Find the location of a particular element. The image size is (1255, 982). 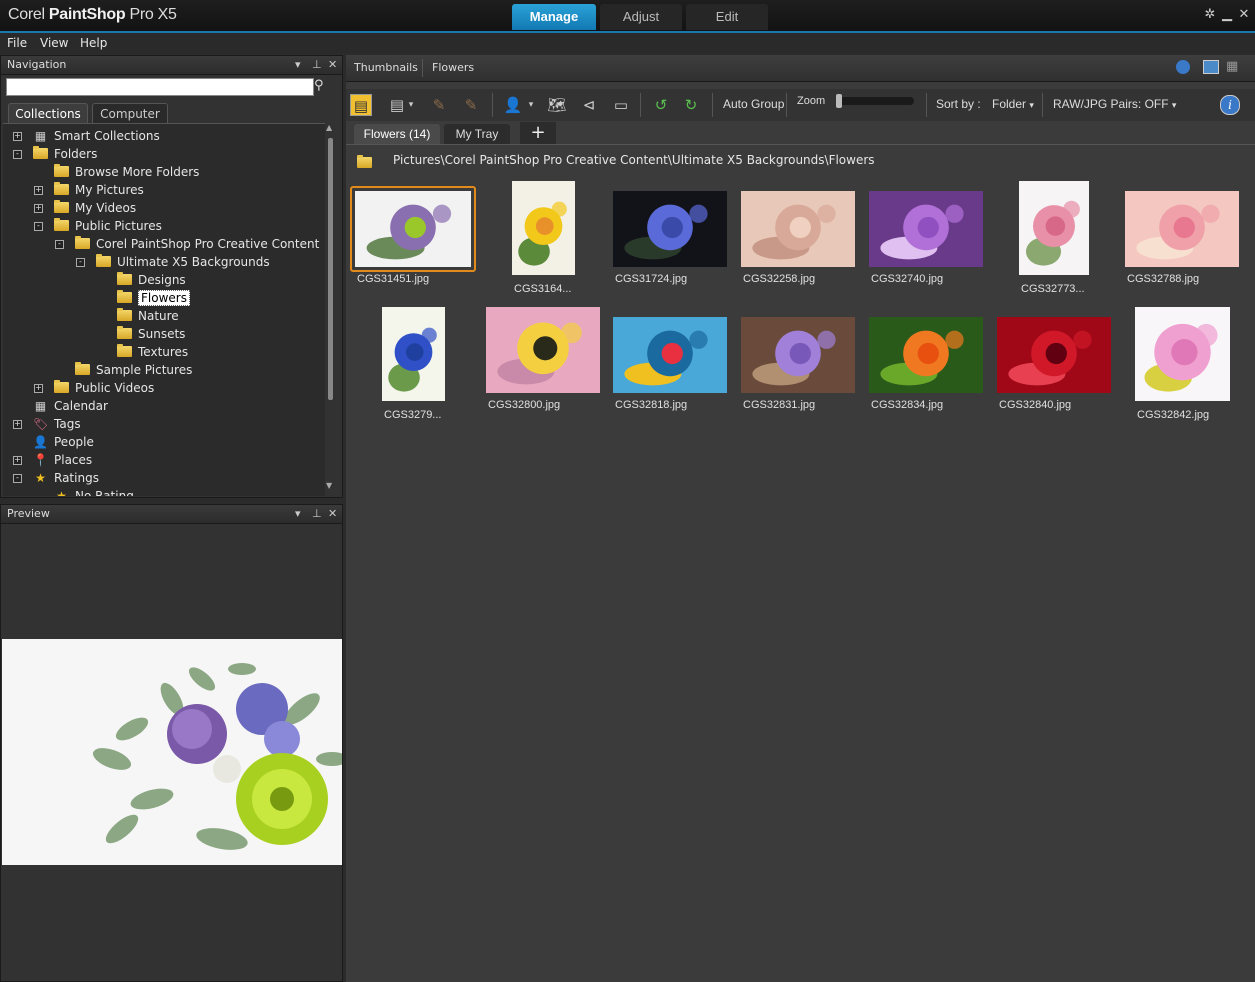

auto-group-button: Auto Group is located at coordinates (753, 104).